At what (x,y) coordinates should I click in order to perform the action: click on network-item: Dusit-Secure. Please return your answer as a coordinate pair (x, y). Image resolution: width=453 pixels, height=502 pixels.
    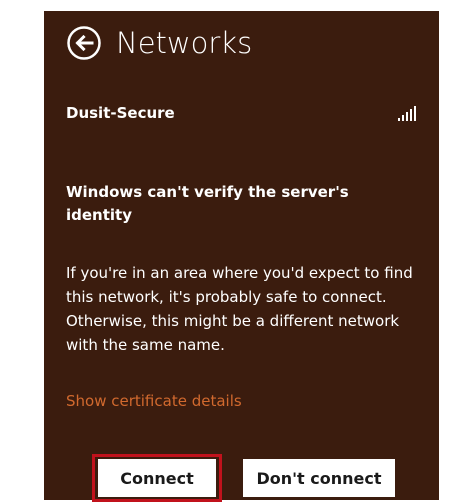
    Looking at the image, I should click on (241, 113).